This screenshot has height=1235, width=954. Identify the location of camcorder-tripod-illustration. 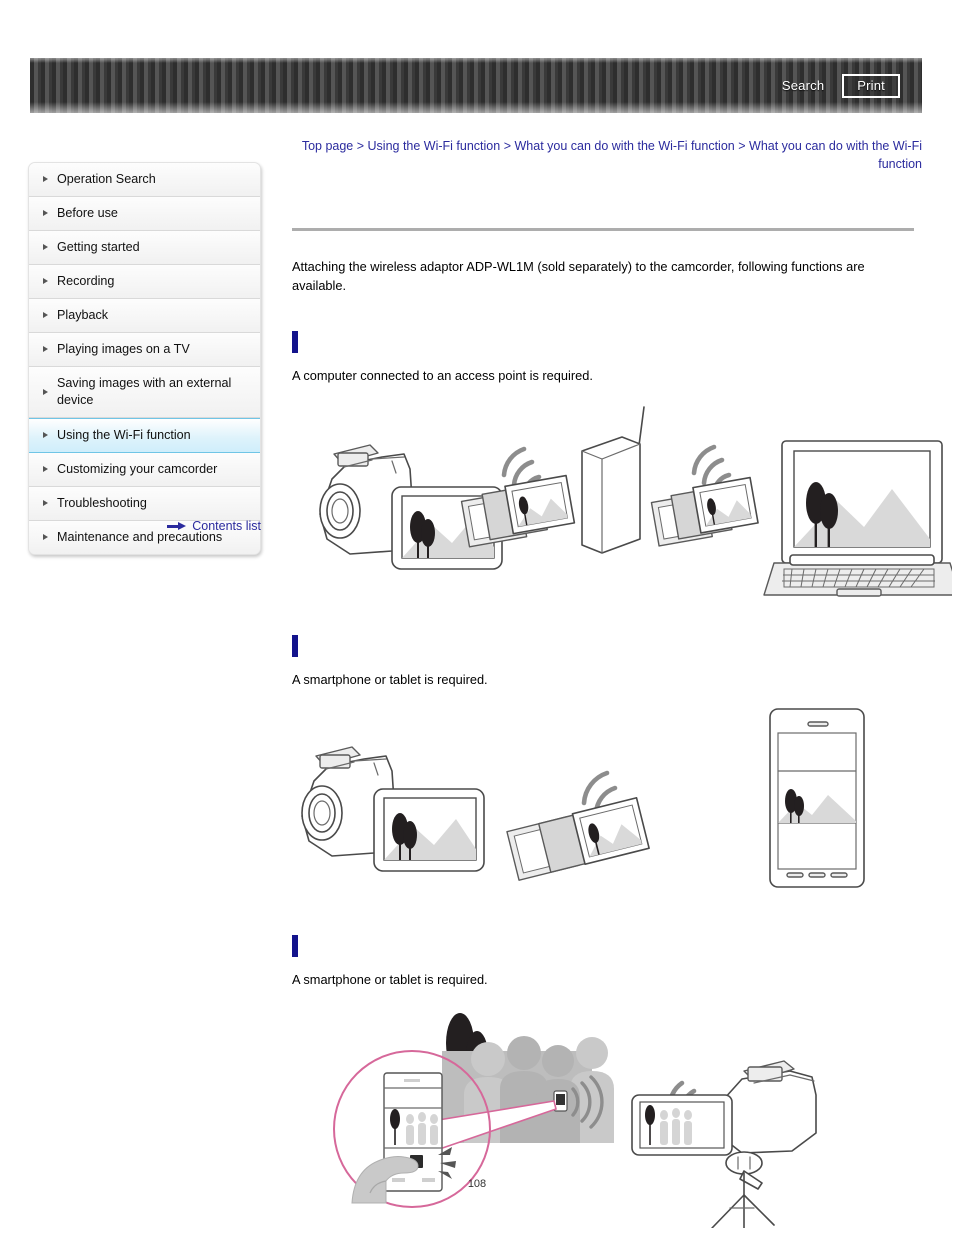
(724, 1144).